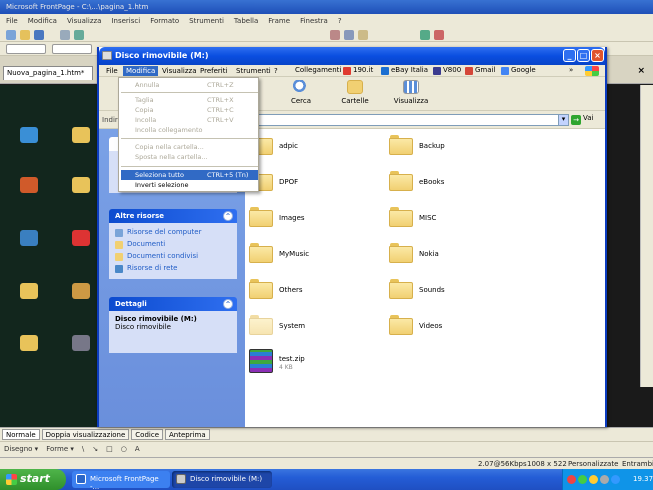 This screenshot has width=653, height=490. I want to click on chevron-right-icon: », so click(571, 70).